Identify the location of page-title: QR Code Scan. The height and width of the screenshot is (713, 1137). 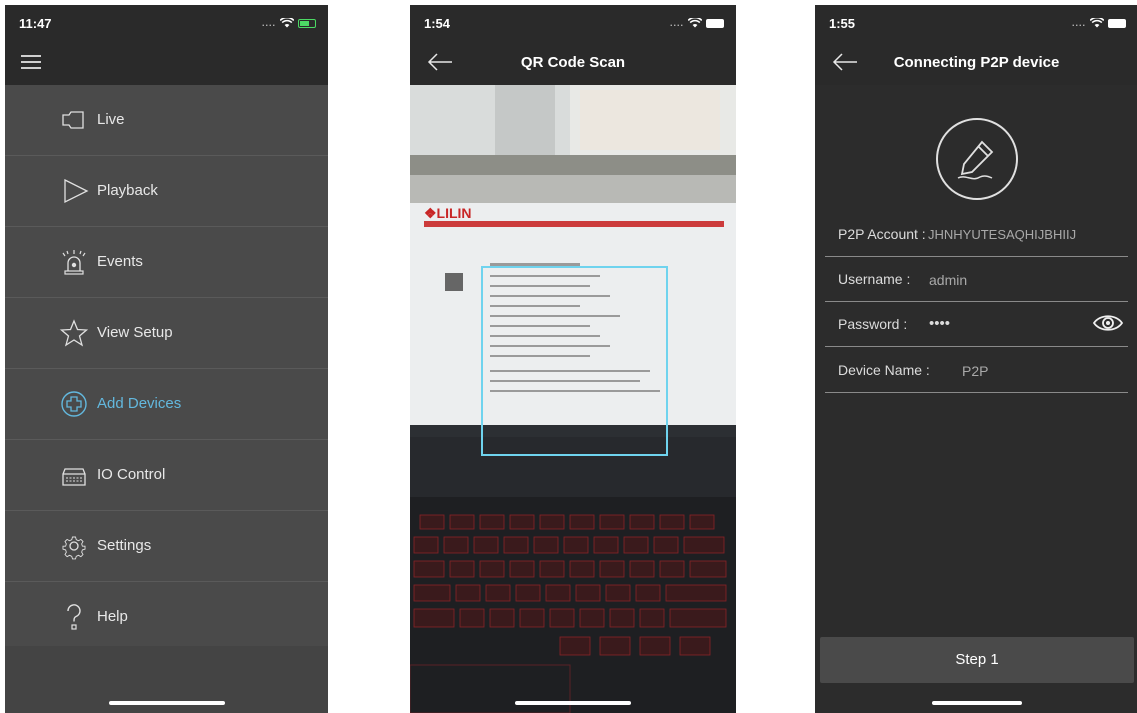
(573, 62).